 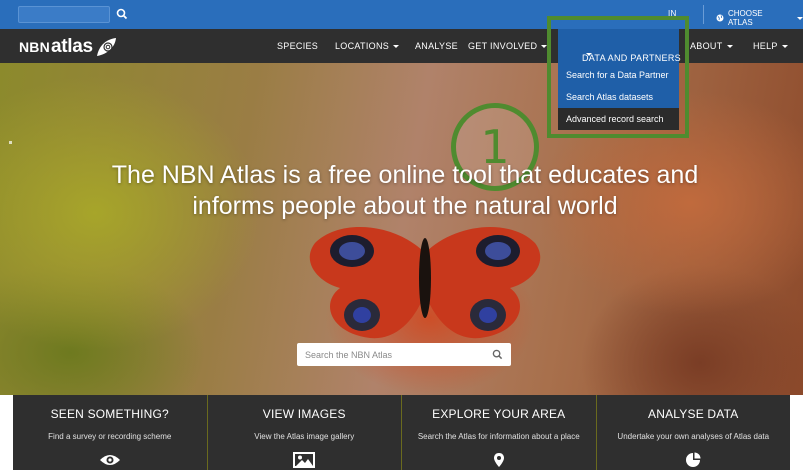 What do you see at coordinates (10, 142) in the screenshot?
I see `decorative-dot` at bounding box center [10, 142].